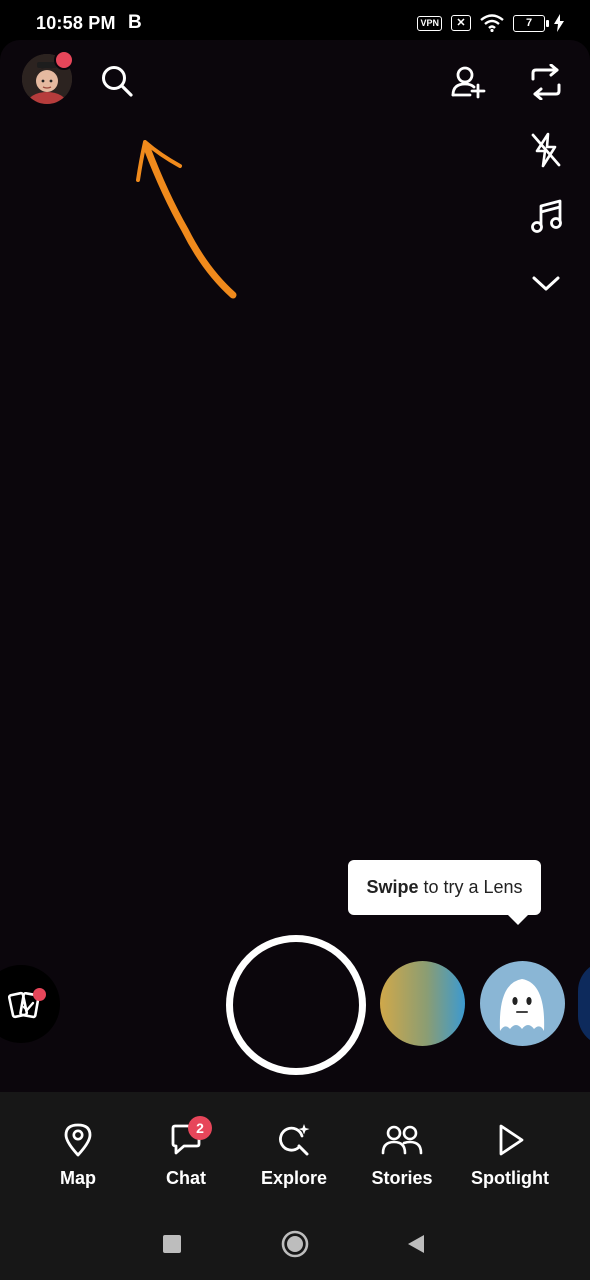 This screenshot has height=1280, width=590. What do you see at coordinates (200, 1128) in the screenshot?
I see `chat-badge: 2` at bounding box center [200, 1128].